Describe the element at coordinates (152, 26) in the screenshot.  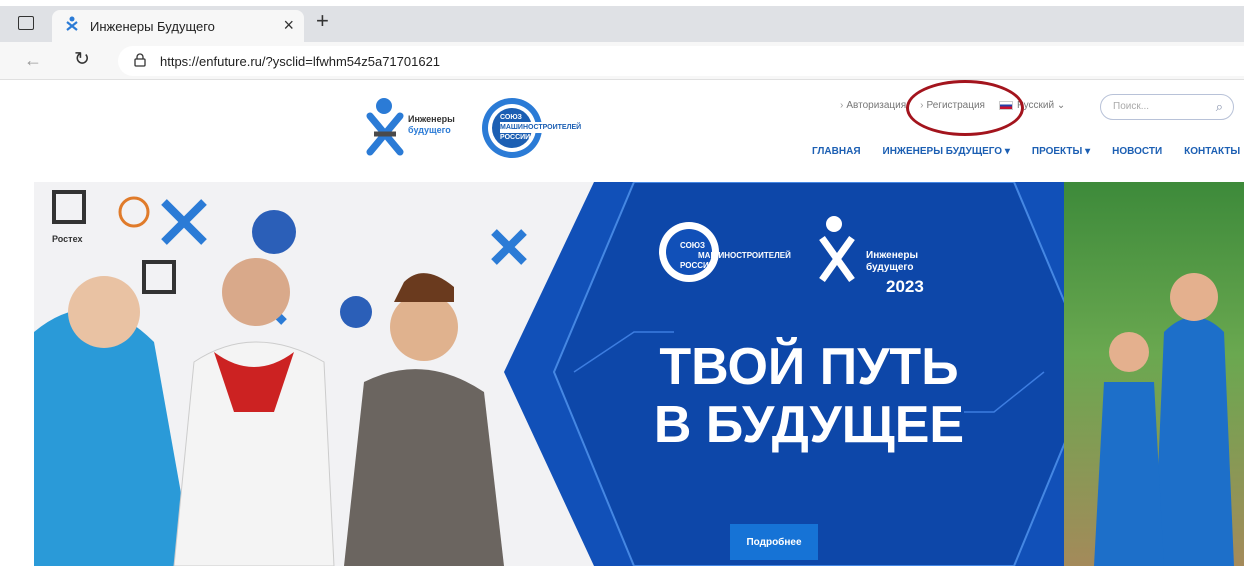
I see `tab-title: Инженеры Будущего` at that location.